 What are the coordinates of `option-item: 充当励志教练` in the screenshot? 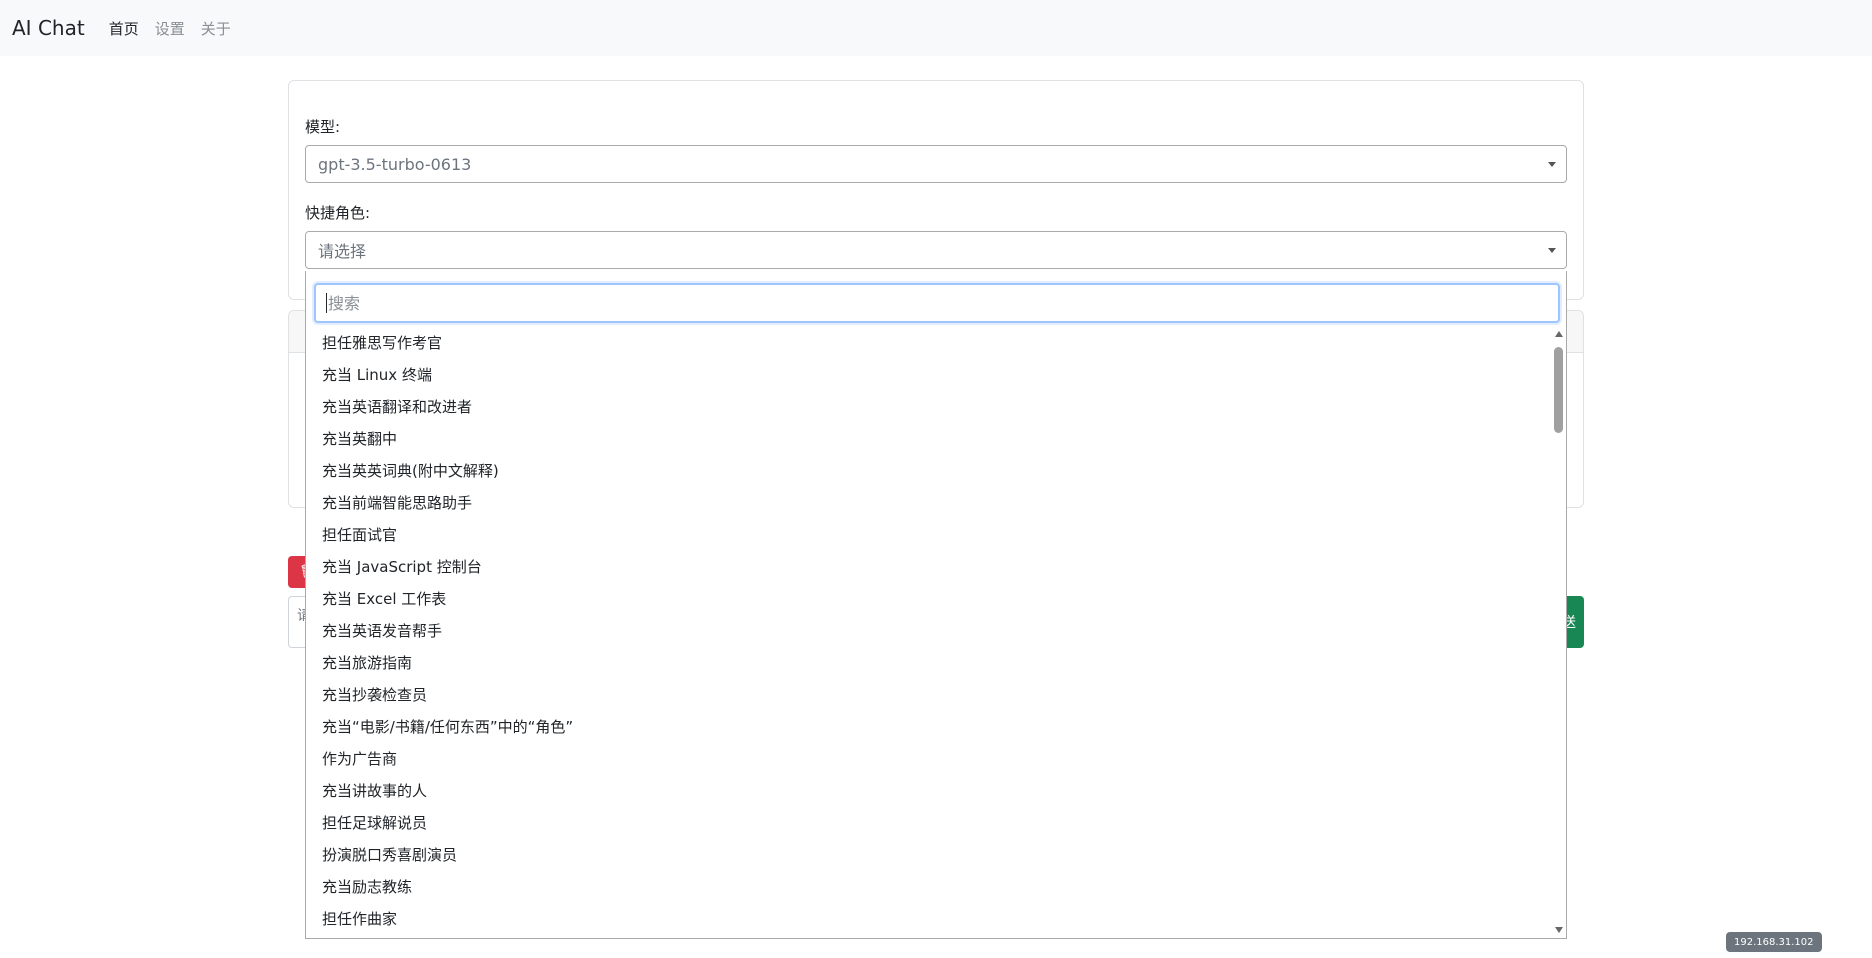 It's located at (928, 887).